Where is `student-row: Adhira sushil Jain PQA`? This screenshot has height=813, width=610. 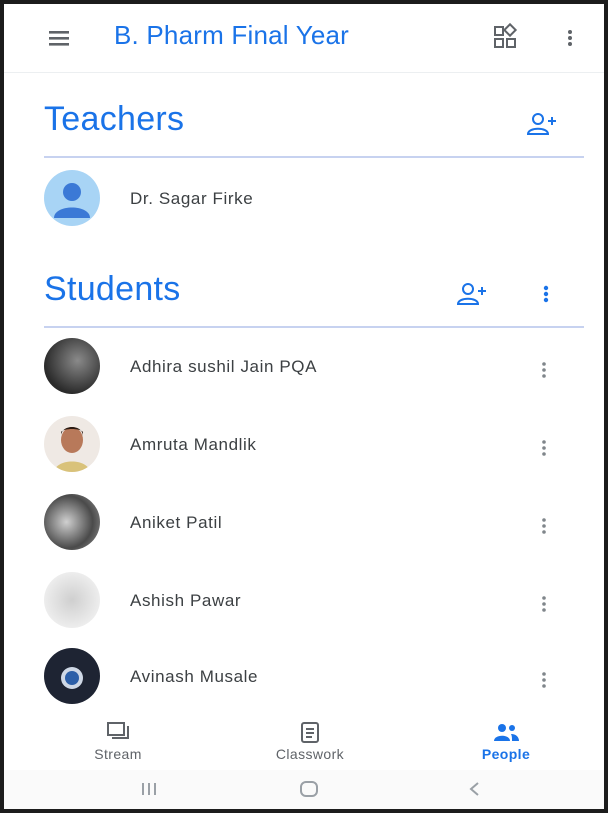
student-row: Adhira sushil Jain PQA is located at coordinates (304, 366).